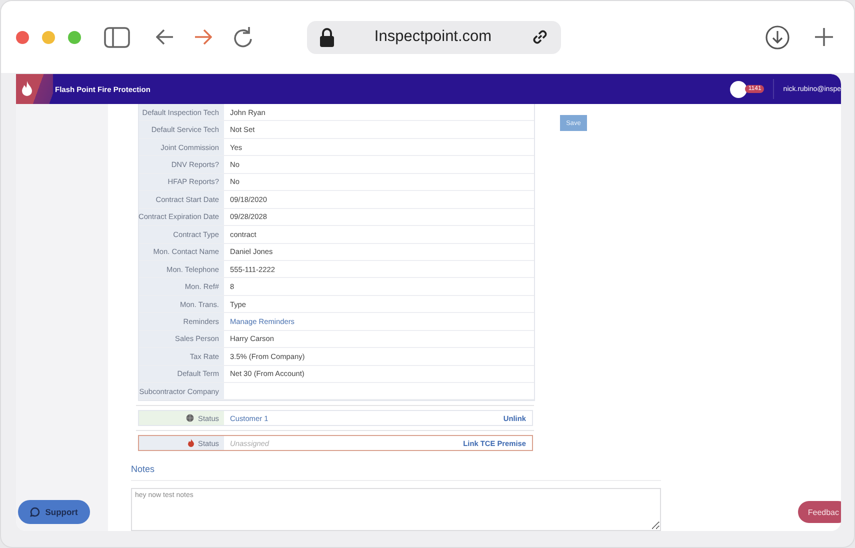 This screenshot has height=548, width=855. I want to click on lock-icon, so click(327, 37).